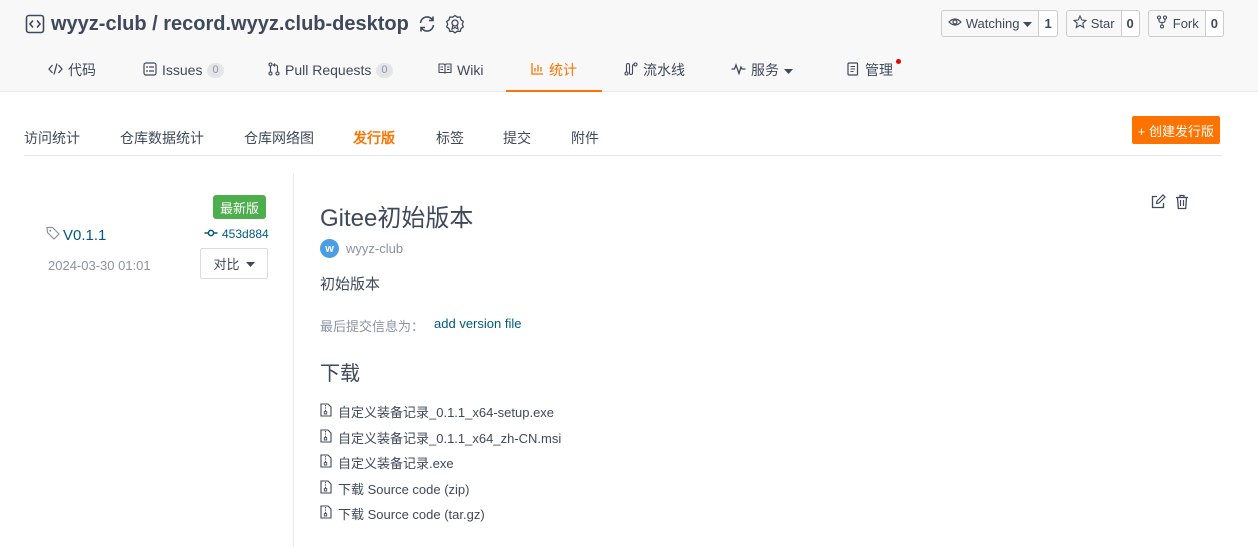 The image size is (1258, 547). I want to click on watch-label: Watching, so click(992, 23).